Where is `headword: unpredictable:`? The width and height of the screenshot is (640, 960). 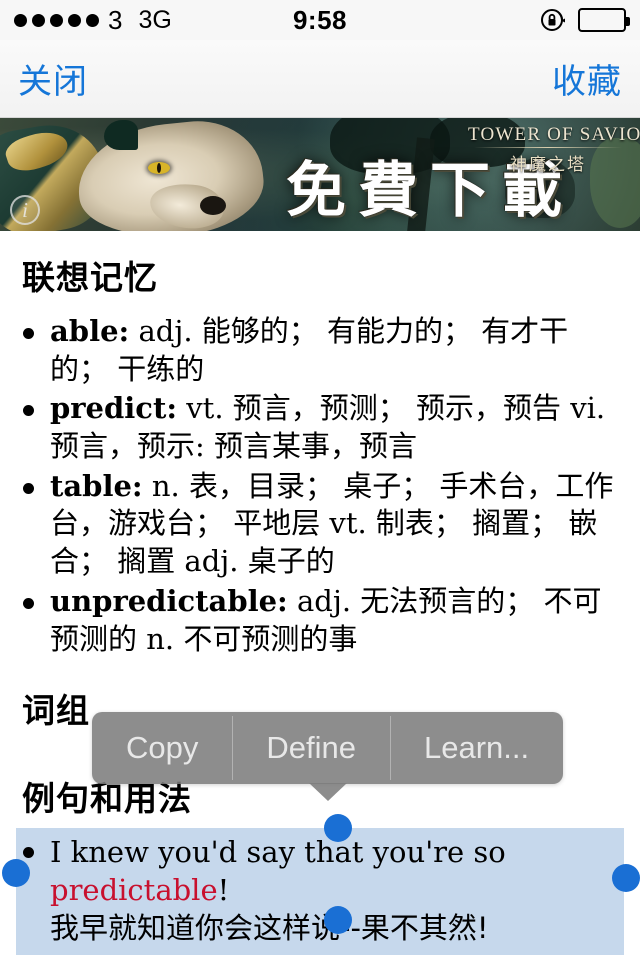
headword: unpredictable: is located at coordinates (169, 600).